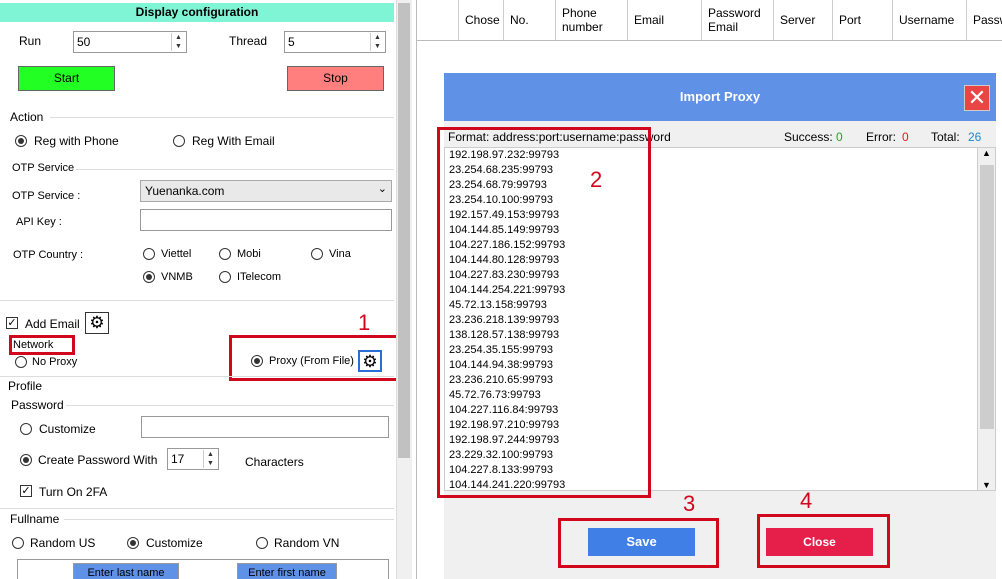 The height and width of the screenshot is (579, 1002). Describe the element at coordinates (126, 571) in the screenshot. I see `last-name-input: Enter last name` at that location.